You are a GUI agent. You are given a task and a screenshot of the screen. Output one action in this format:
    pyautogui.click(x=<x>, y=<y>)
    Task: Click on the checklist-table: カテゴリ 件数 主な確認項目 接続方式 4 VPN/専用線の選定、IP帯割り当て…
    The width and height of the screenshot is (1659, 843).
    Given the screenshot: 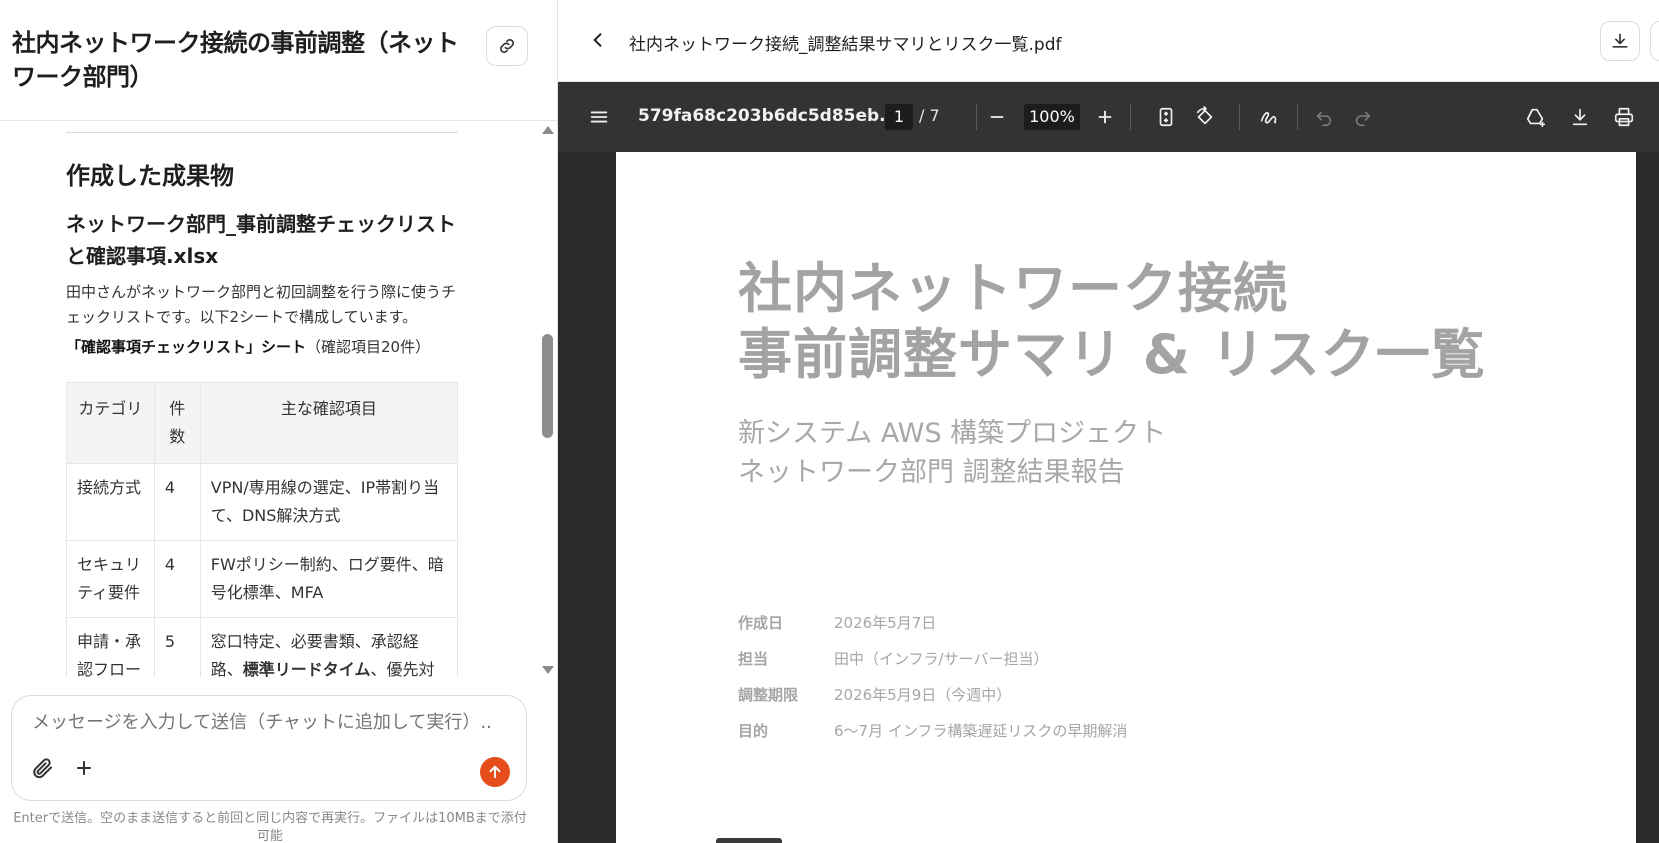 What is the action you would take?
    pyautogui.click(x=262, y=529)
    